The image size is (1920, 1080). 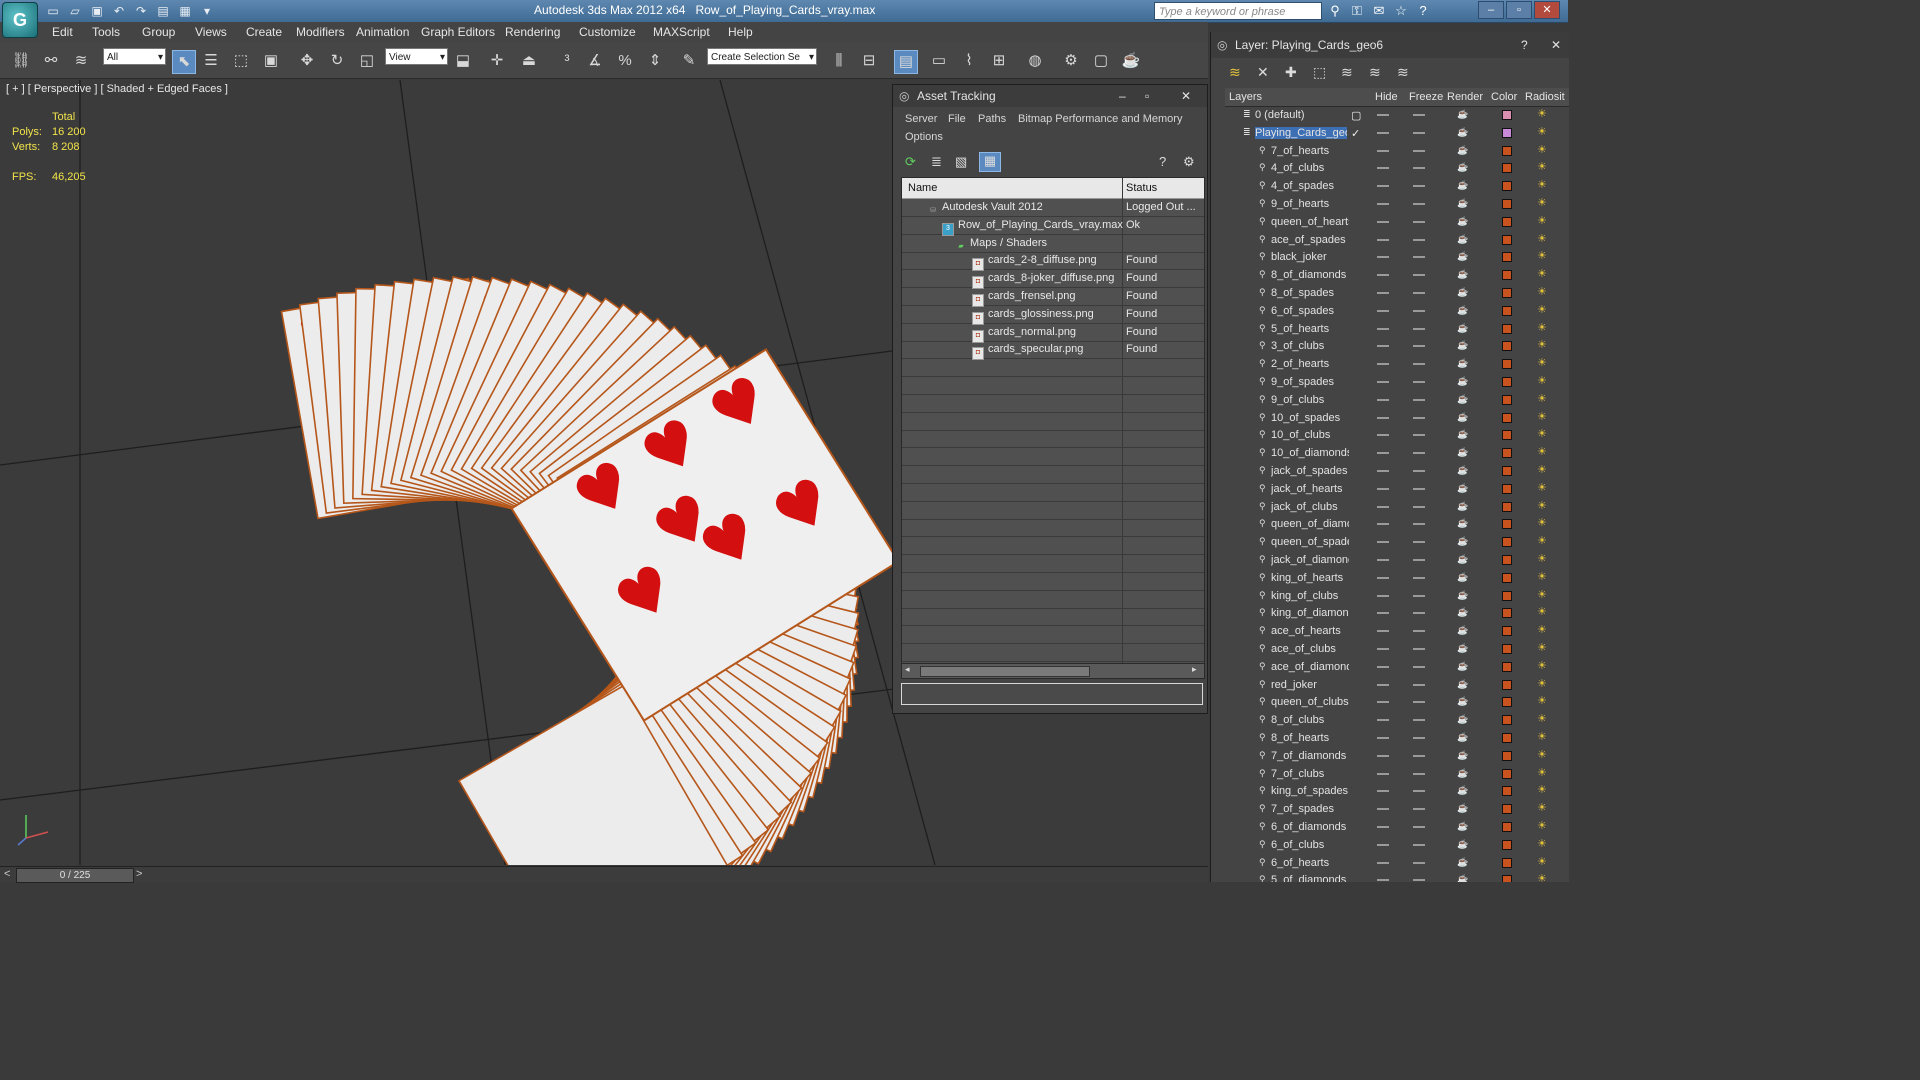 What do you see at coordinates (1310, 756) in the screenshot?
I see `layer-name: 7_of_diamonds` at bounding box center [1310, 756].